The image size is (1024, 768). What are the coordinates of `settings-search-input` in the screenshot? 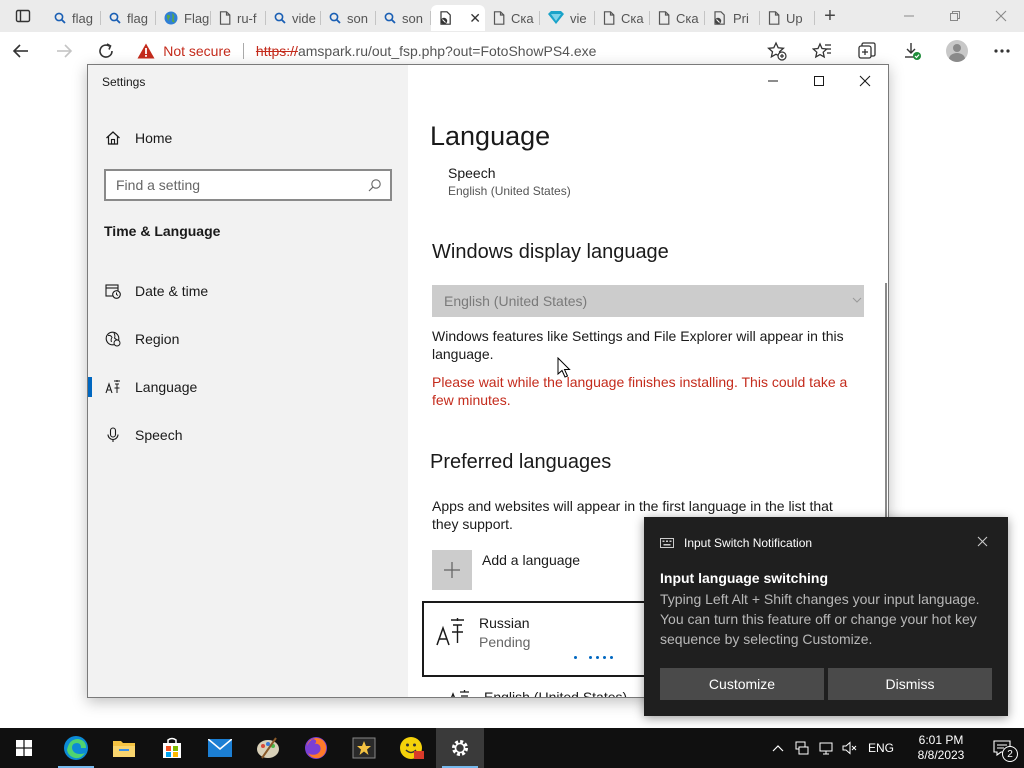 It's located at (236, 185).